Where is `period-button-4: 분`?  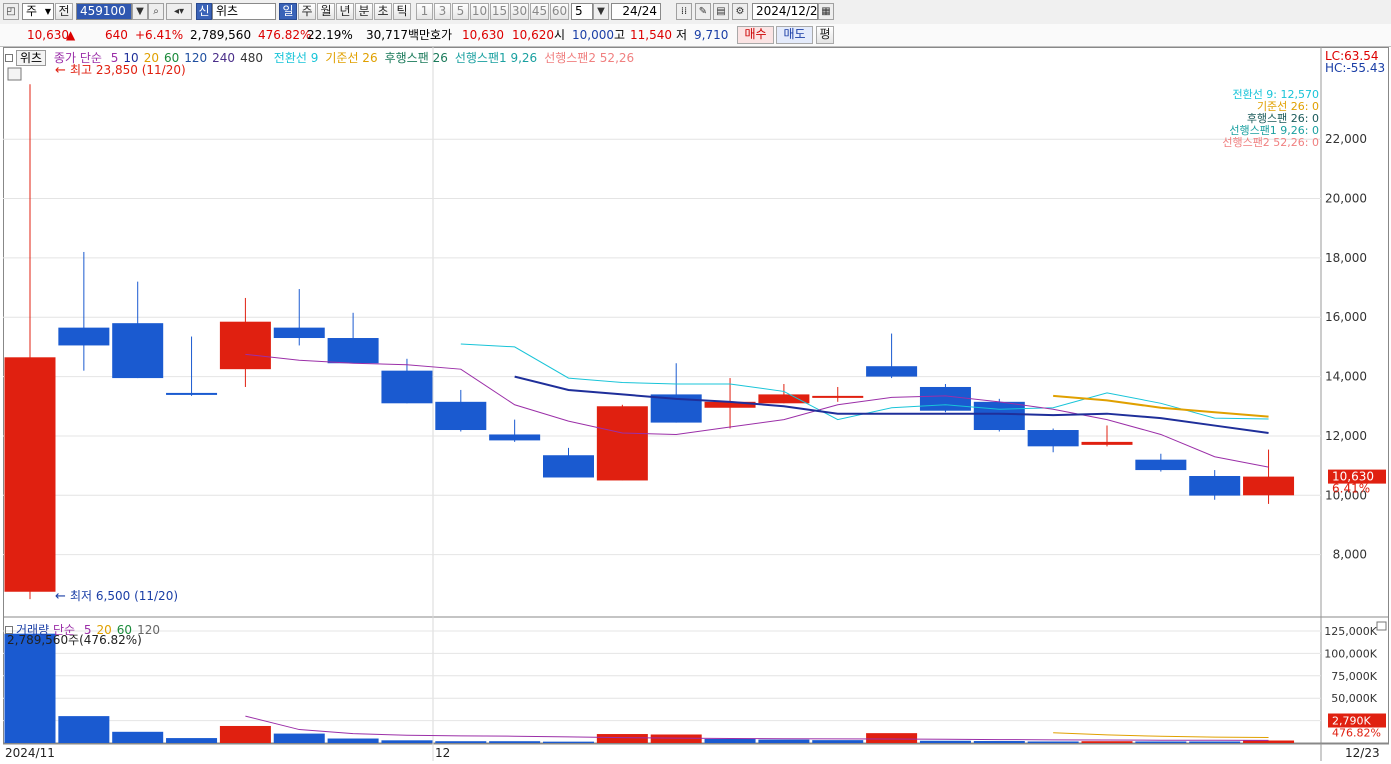
period-button-4: 분 is located at coordinates (364, 11).